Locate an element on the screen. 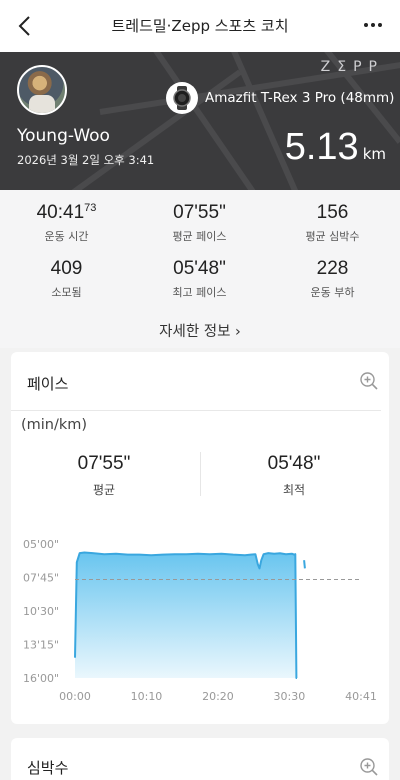  card-title: 심박수 is located at coordinates (48, 768).